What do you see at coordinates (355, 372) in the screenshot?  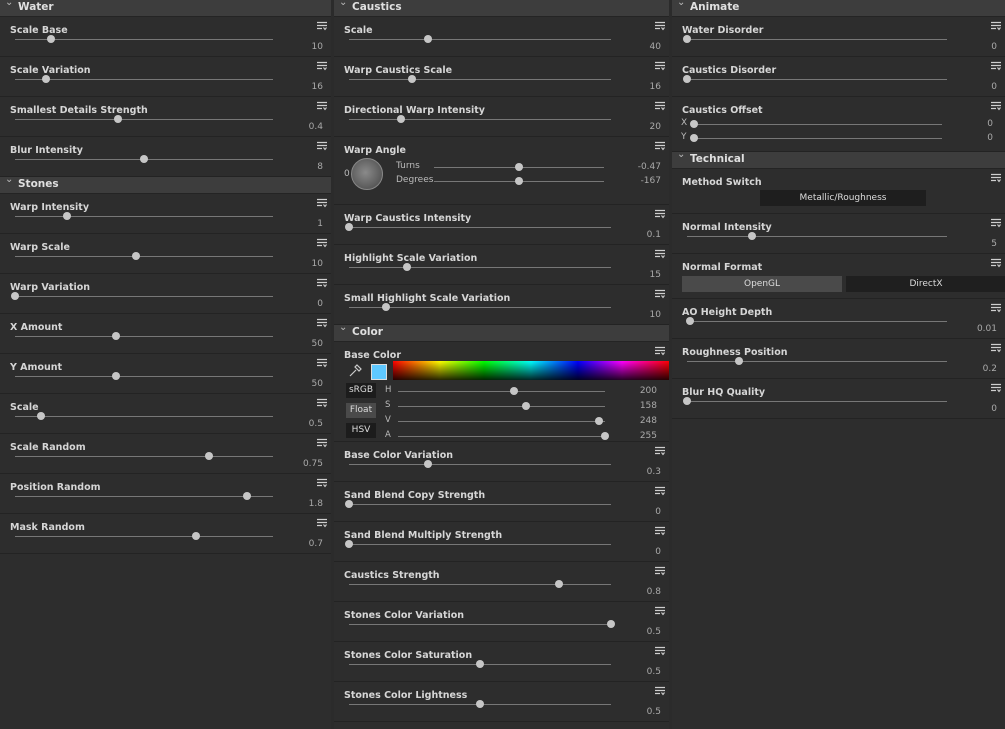 I see `eyedropper-icon` at bounding box center [355, 372].